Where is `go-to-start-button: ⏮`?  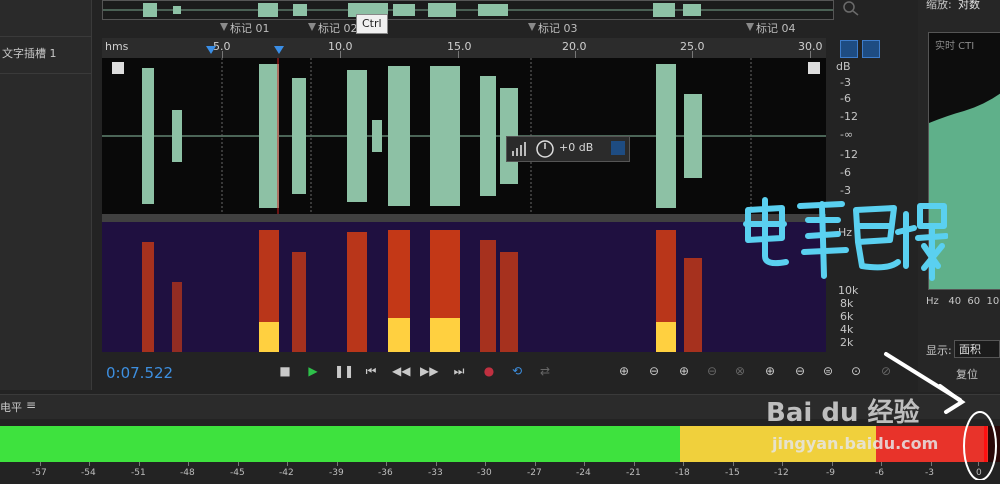 go-to-start-button: ⏮ is located at coordinates (371, 371).